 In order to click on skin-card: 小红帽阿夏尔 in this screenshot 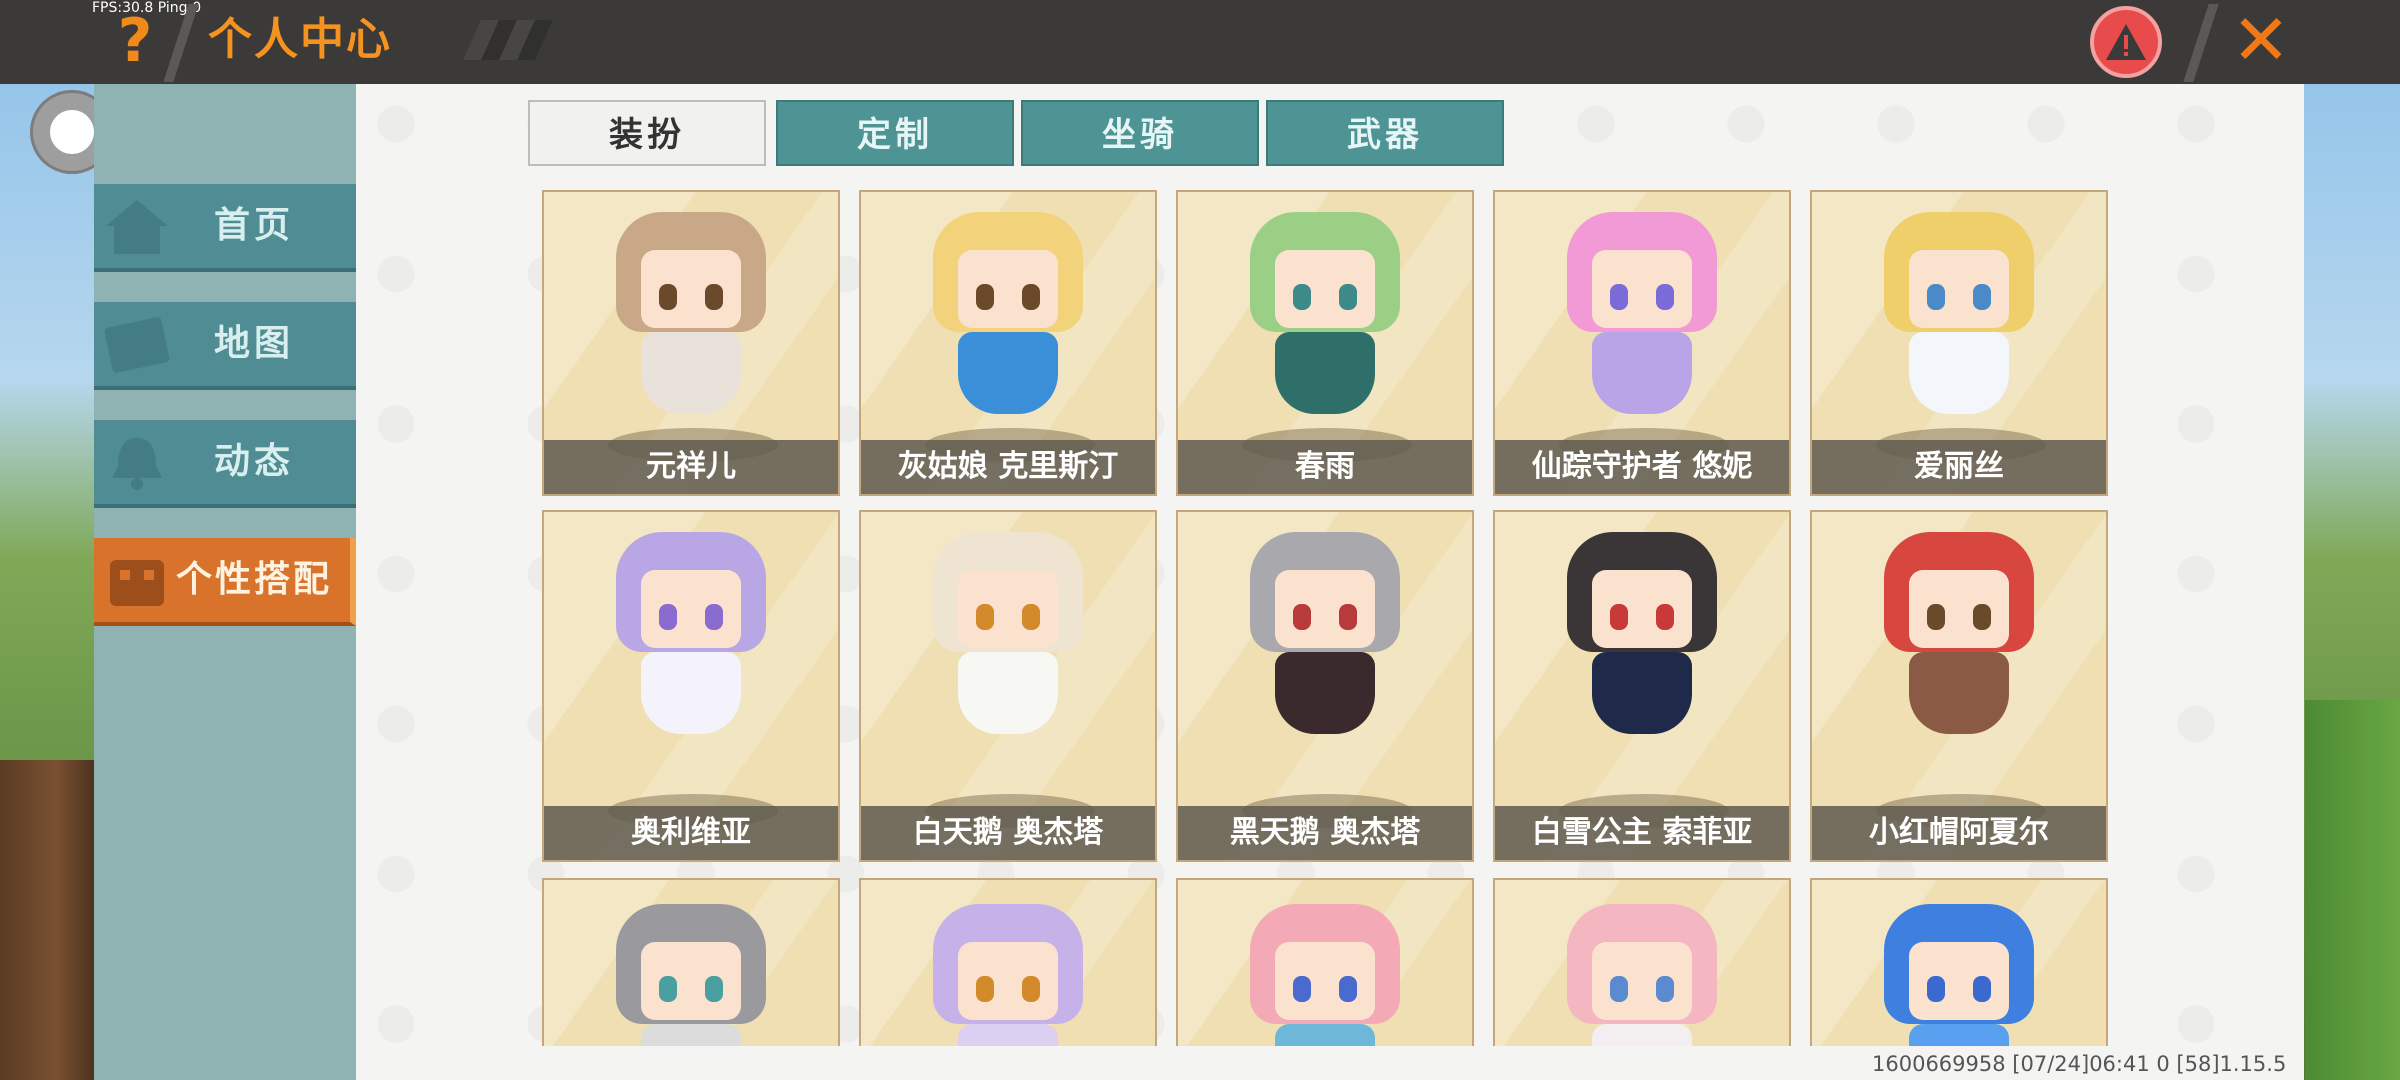, I will do `click(1959, 686)`.